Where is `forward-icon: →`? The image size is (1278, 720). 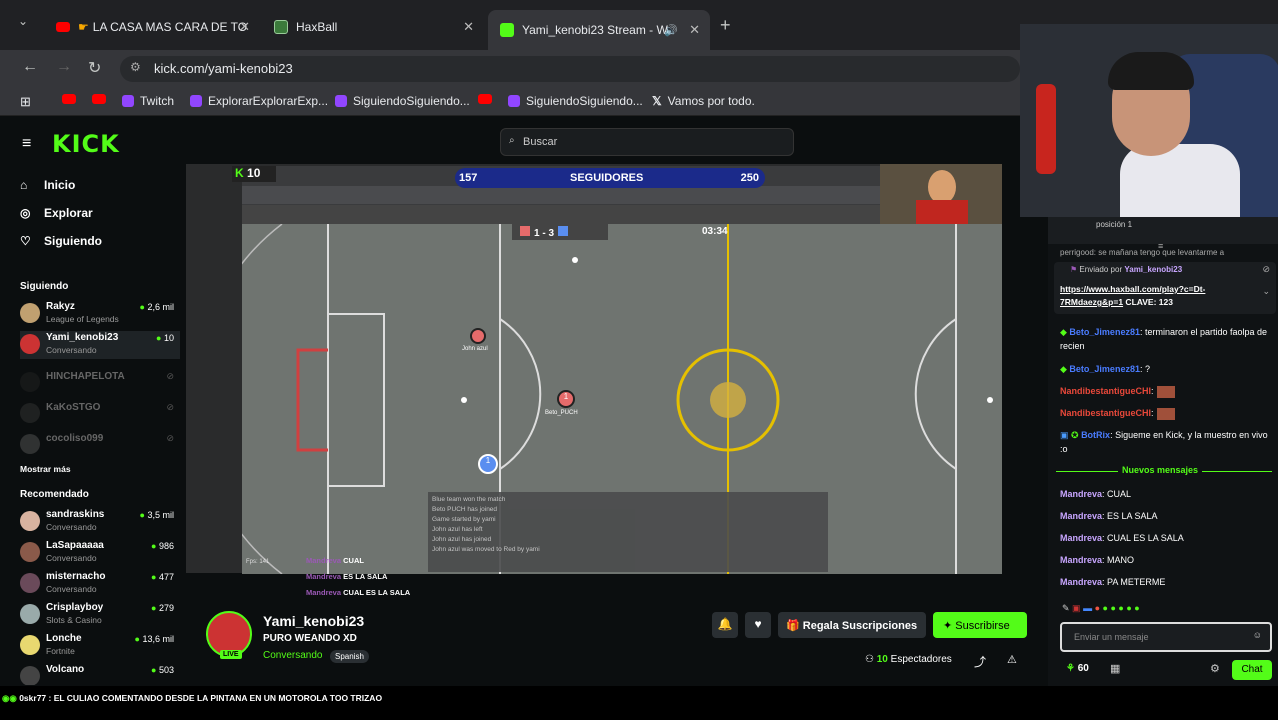 forward-icon: → is located at coordinates (64, 67).